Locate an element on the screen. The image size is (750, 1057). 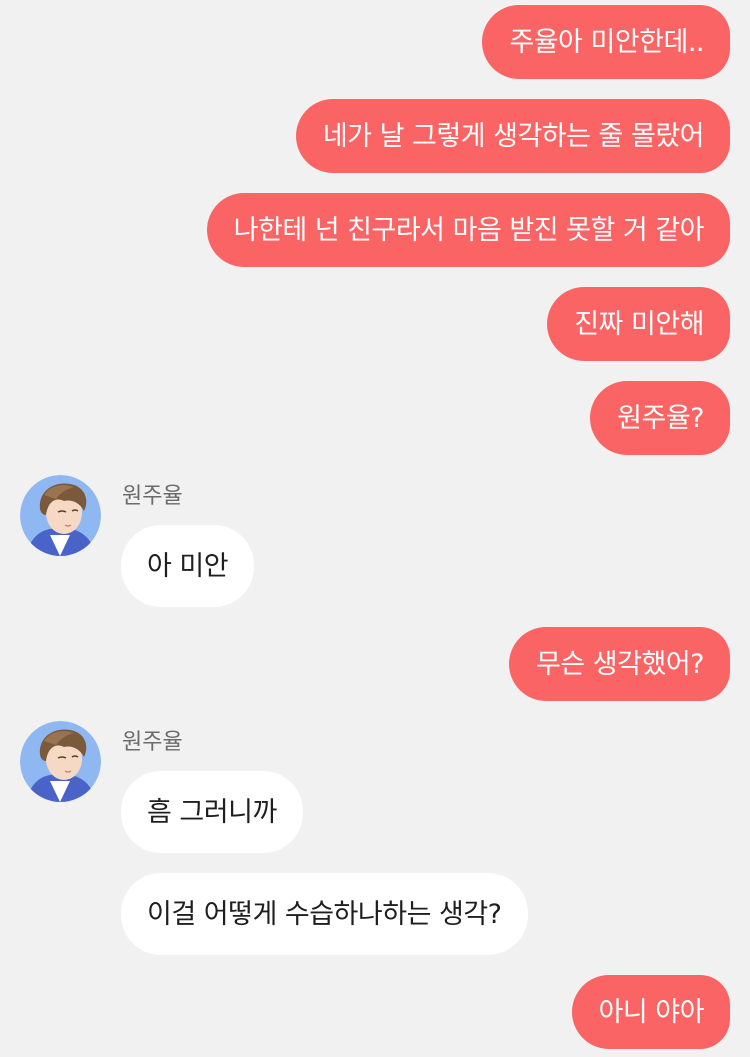
incoming-message: 아 미안 is located at coordinates (188, 566).